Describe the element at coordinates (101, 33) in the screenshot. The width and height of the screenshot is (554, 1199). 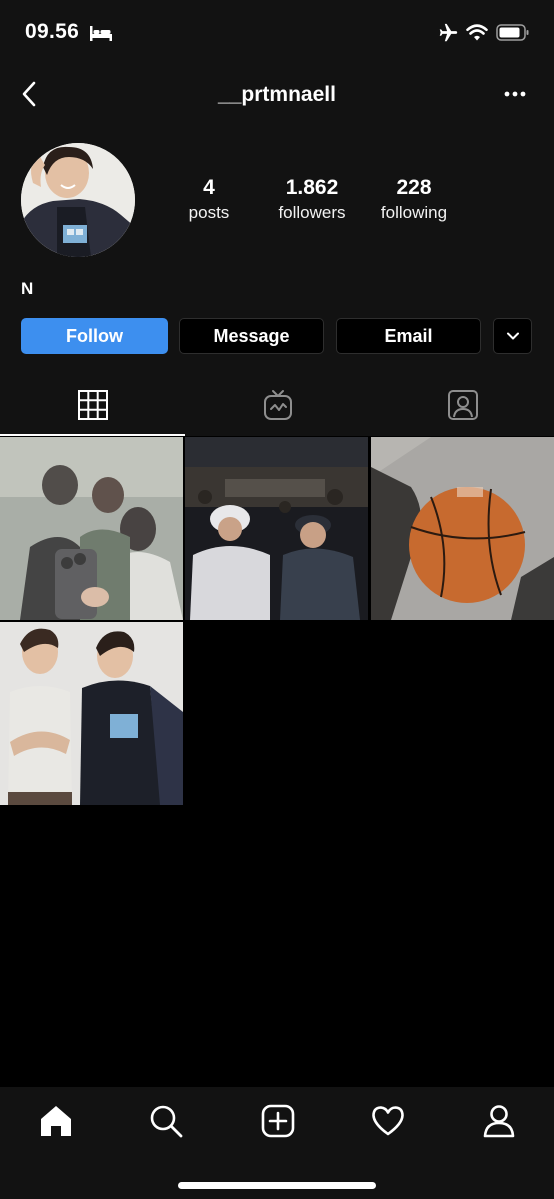
I see `bed-icon` at that location.